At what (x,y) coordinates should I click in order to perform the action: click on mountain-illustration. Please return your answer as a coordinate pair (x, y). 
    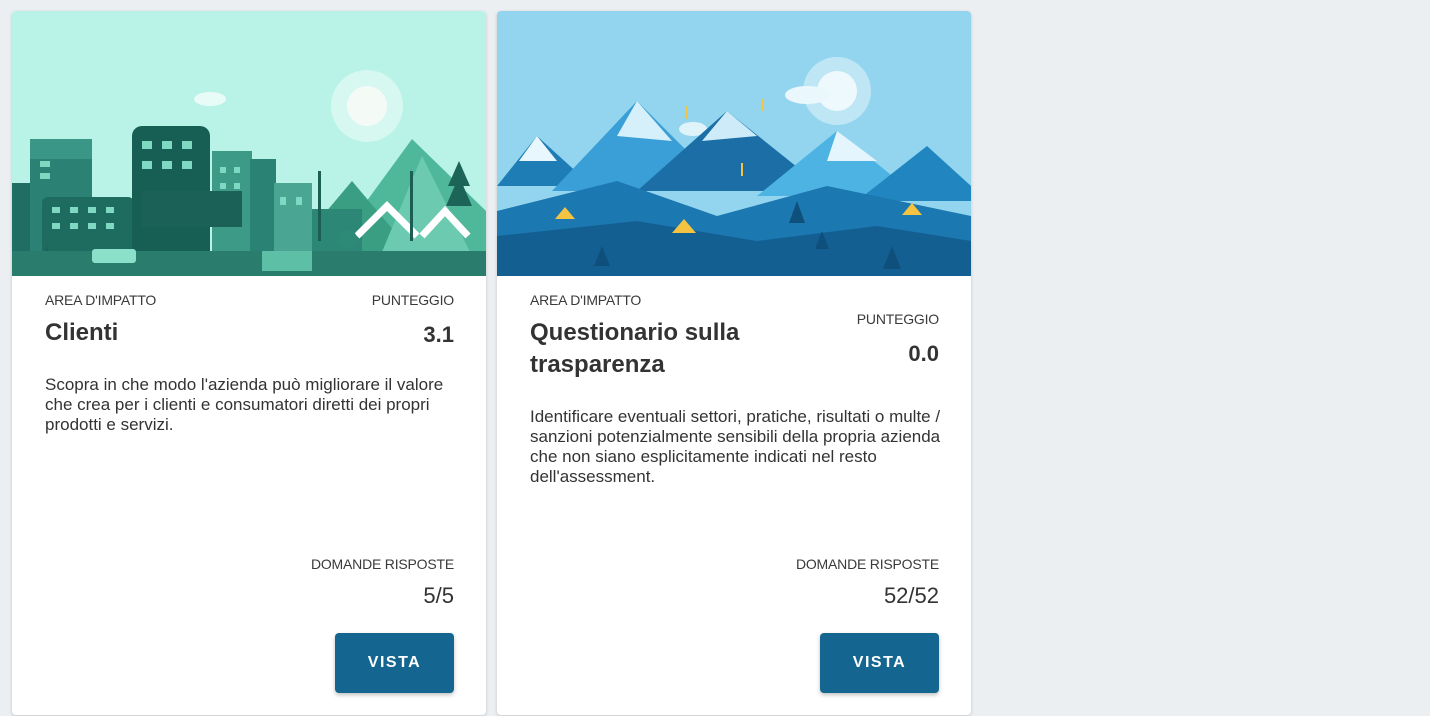
    Looking at the image, I should click on (734, 143).